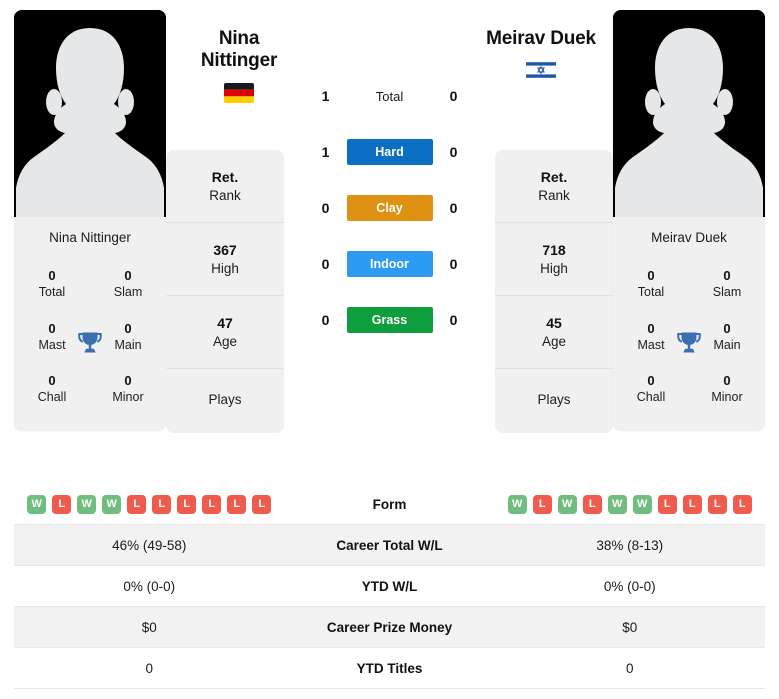 The image size is (779, 699). What do you see at coordinates (389, 320) in the screenshot?
I see `surface-label-grass: Grass` at bounding box center [389, 320].